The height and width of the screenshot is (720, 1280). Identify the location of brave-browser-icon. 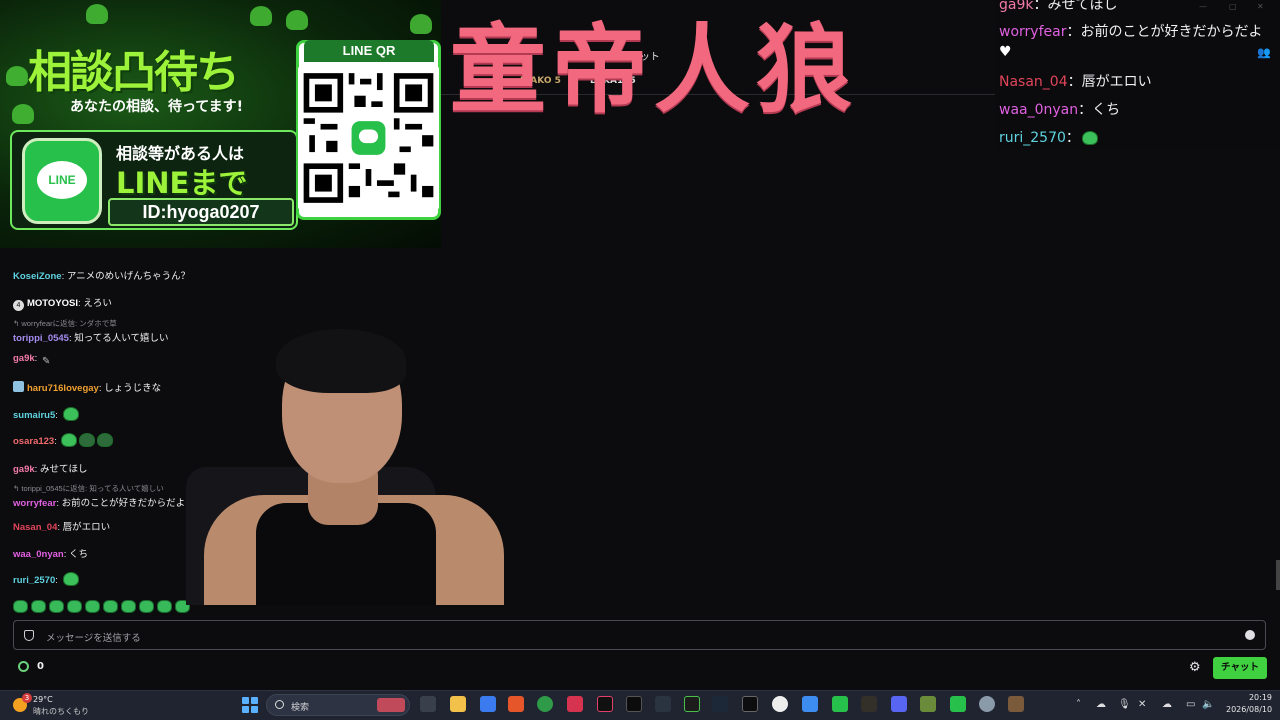
(516, 704).